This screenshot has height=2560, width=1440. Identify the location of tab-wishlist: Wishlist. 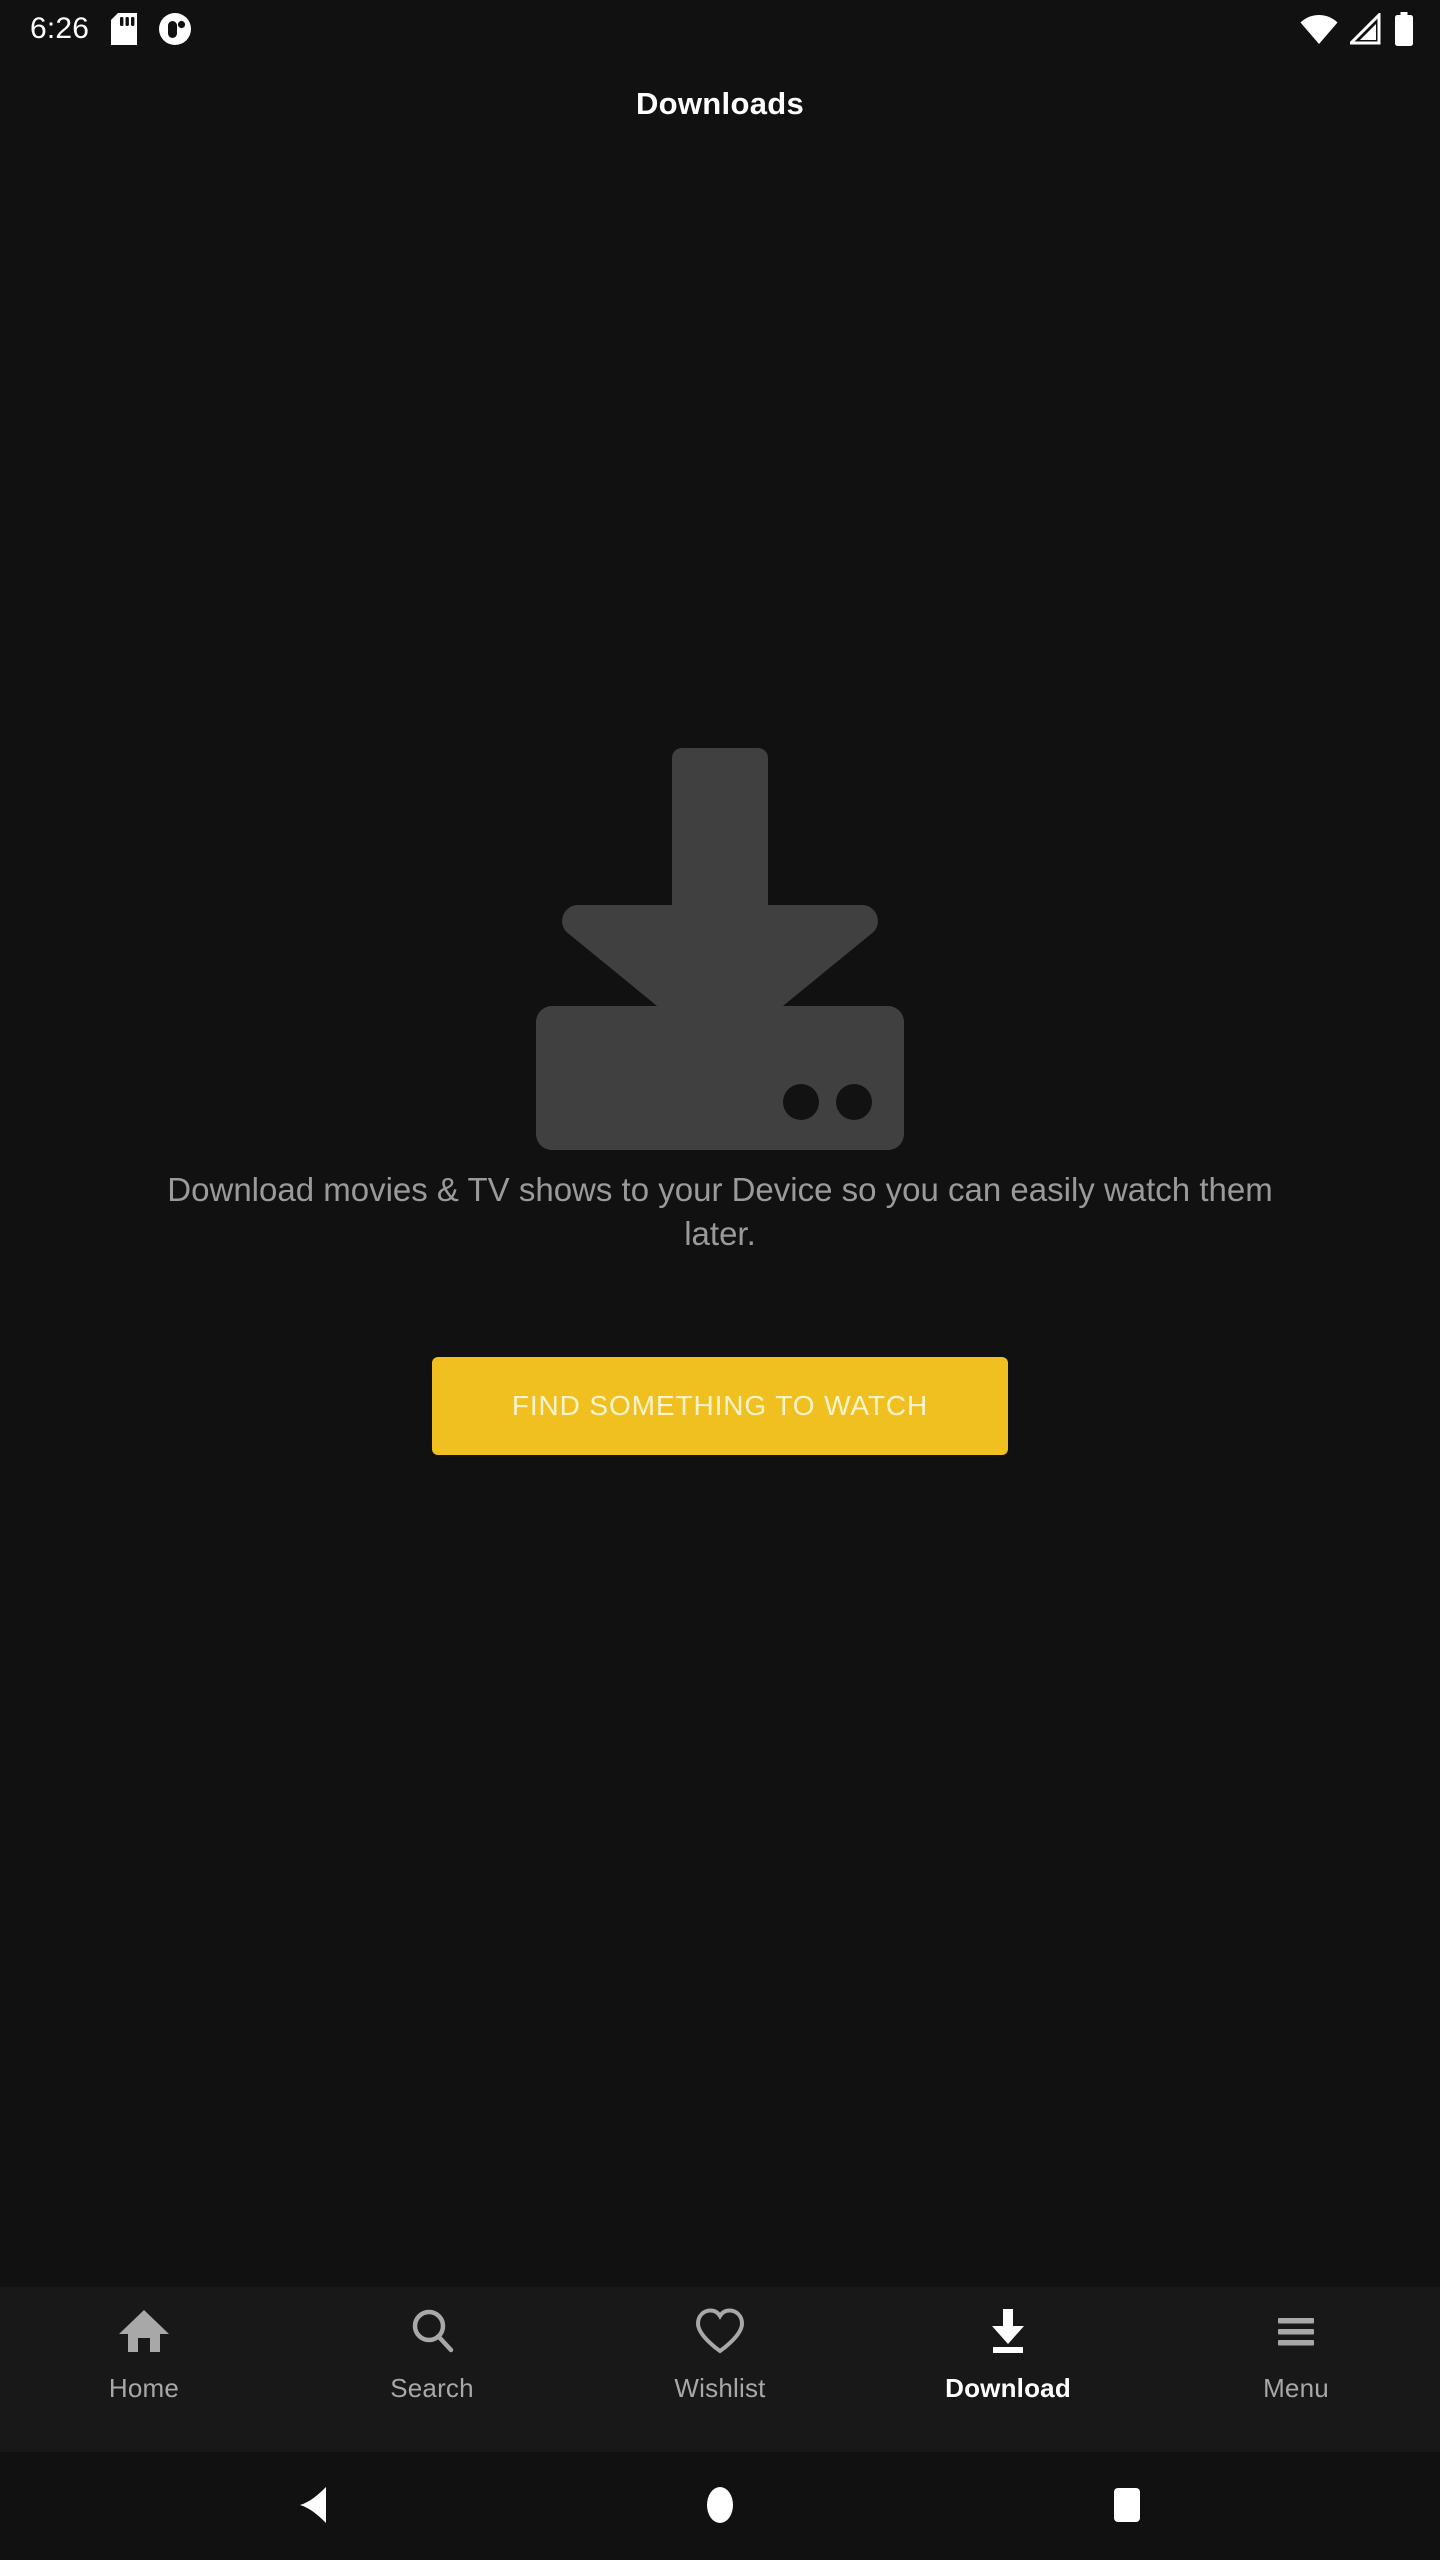
(720, 2355).